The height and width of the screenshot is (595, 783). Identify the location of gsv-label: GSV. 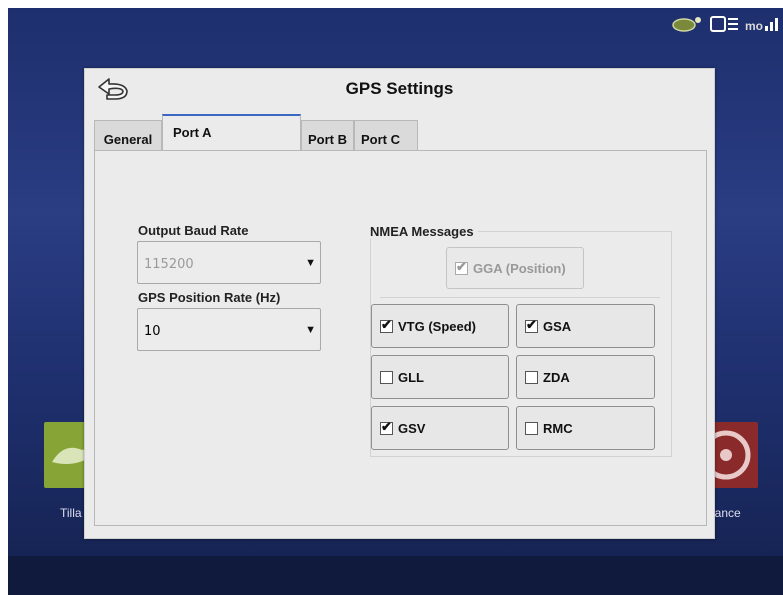
(412, 428).